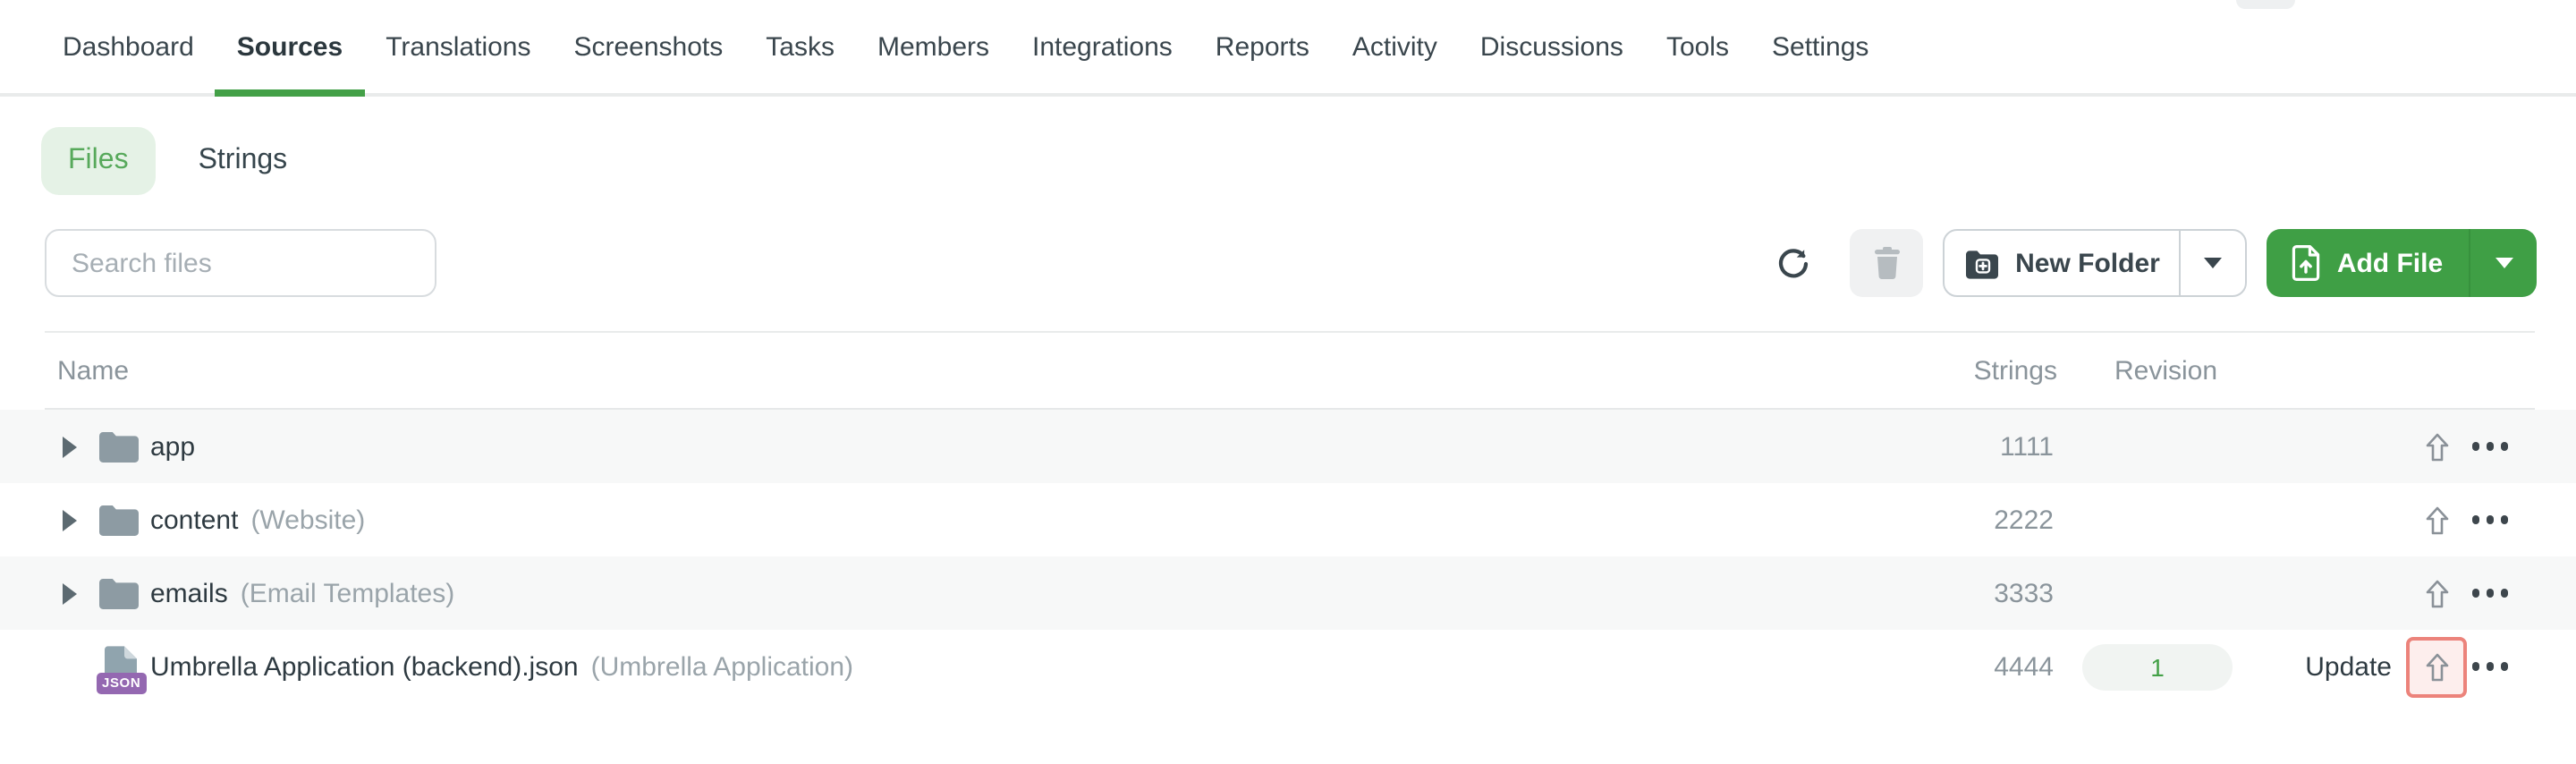  What do you see at coordinates (2390, 263) in the screenshot?
I see `add-file-label: Add File` at bounding box center [2390, 263].